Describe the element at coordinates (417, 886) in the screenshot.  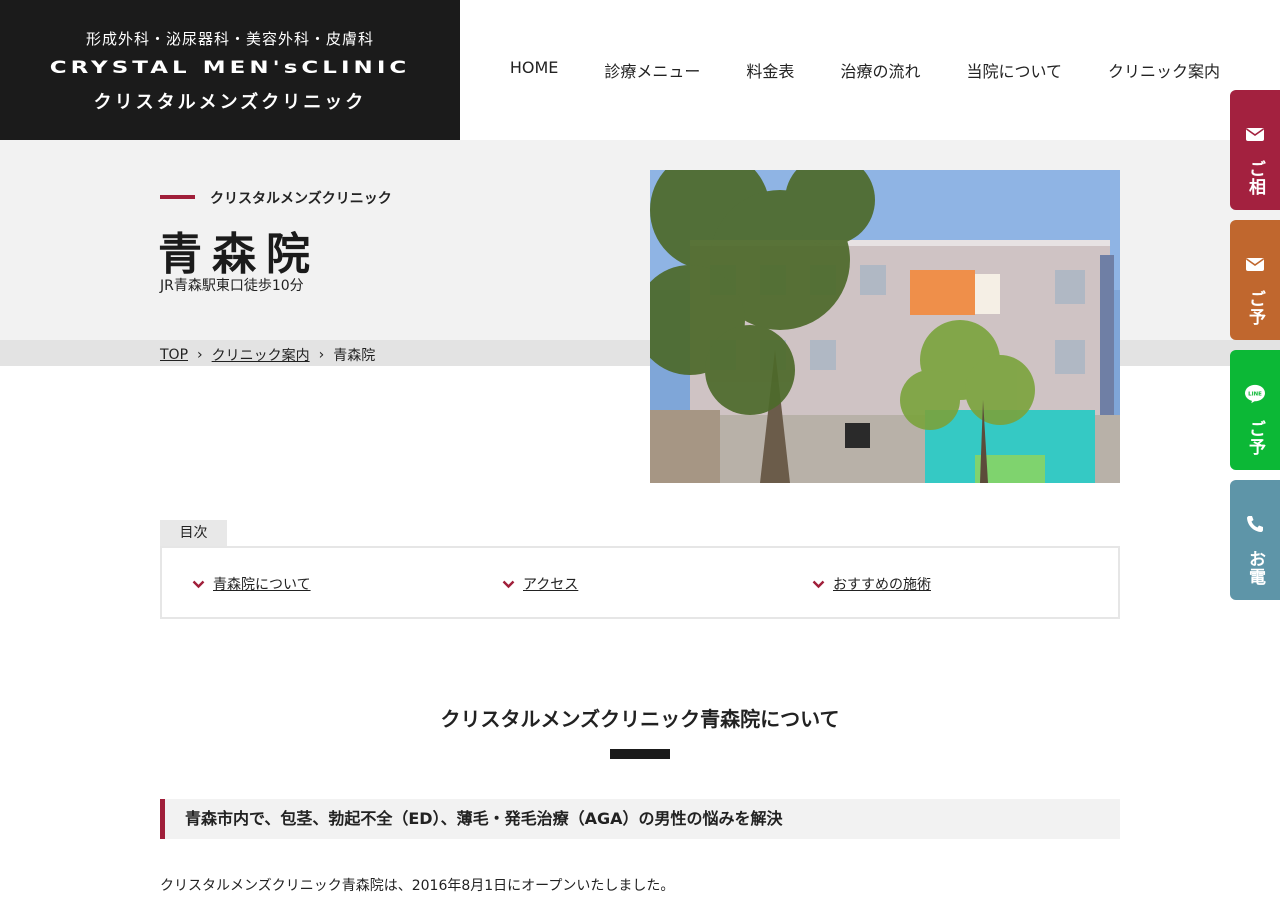
I see `body-paragraph: クリスタルメンズクリニック青森院は、2016年8月1日にオープンいたしました。` at that location.